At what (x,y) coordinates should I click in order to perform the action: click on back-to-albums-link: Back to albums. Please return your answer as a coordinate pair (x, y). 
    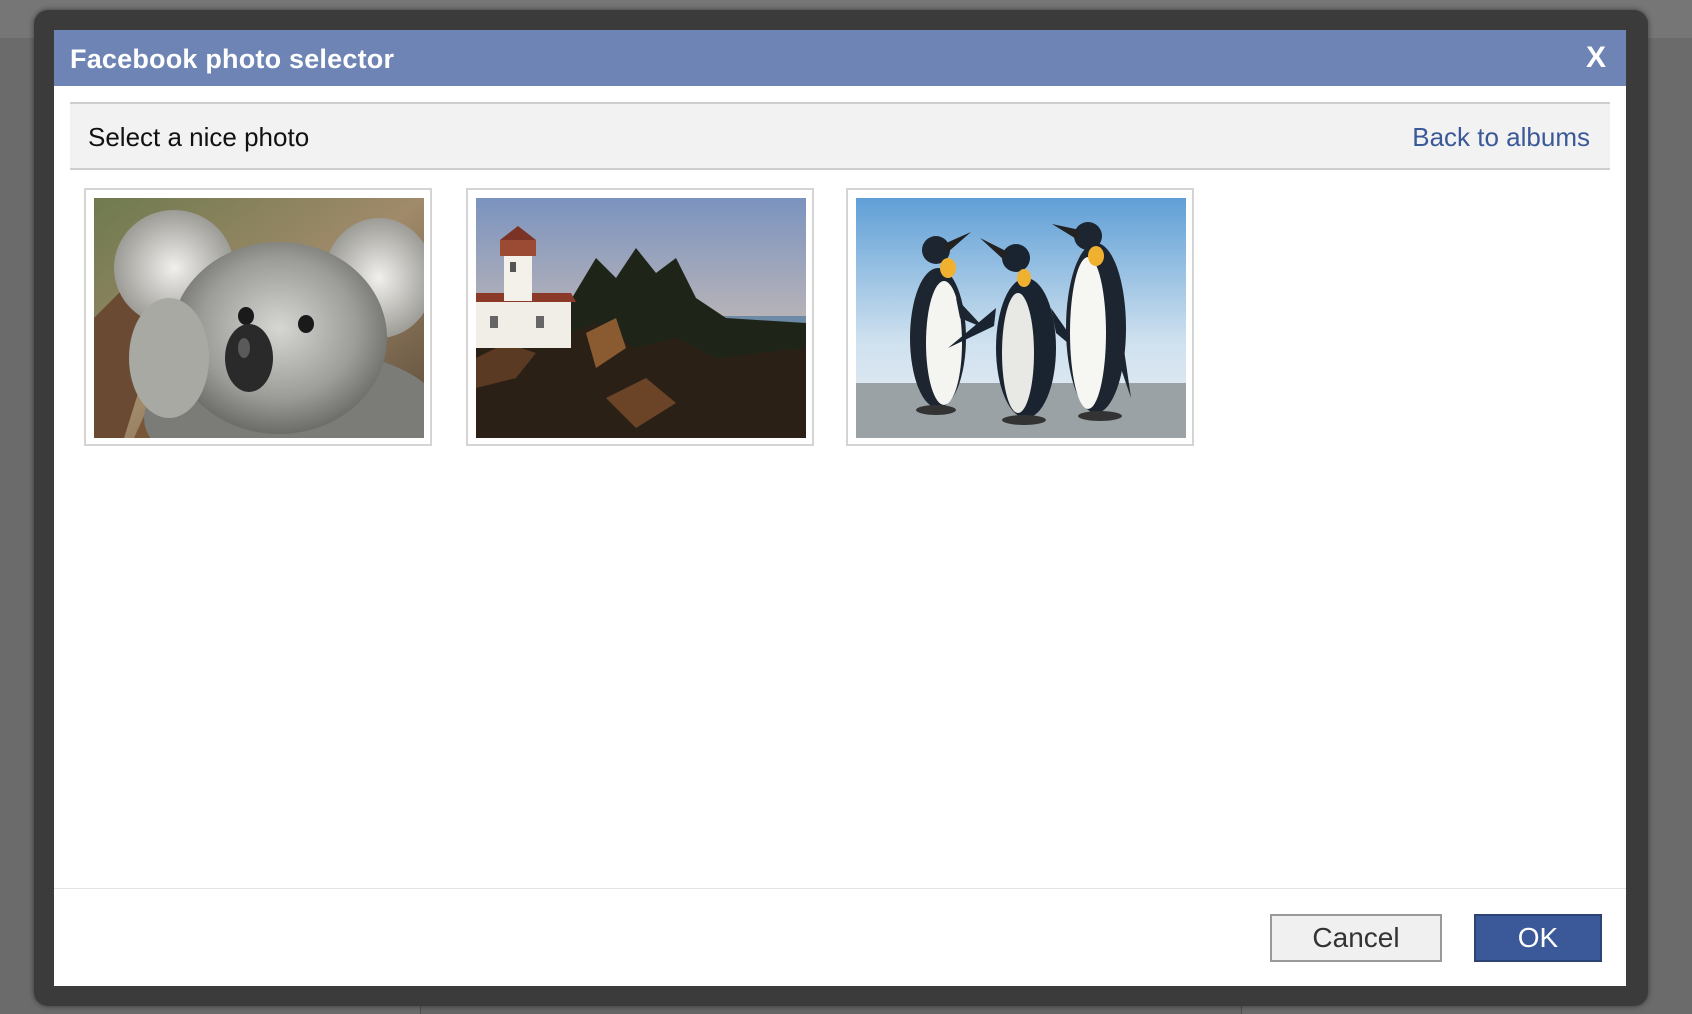
    Looking at the image, I should click on (1501, 137).